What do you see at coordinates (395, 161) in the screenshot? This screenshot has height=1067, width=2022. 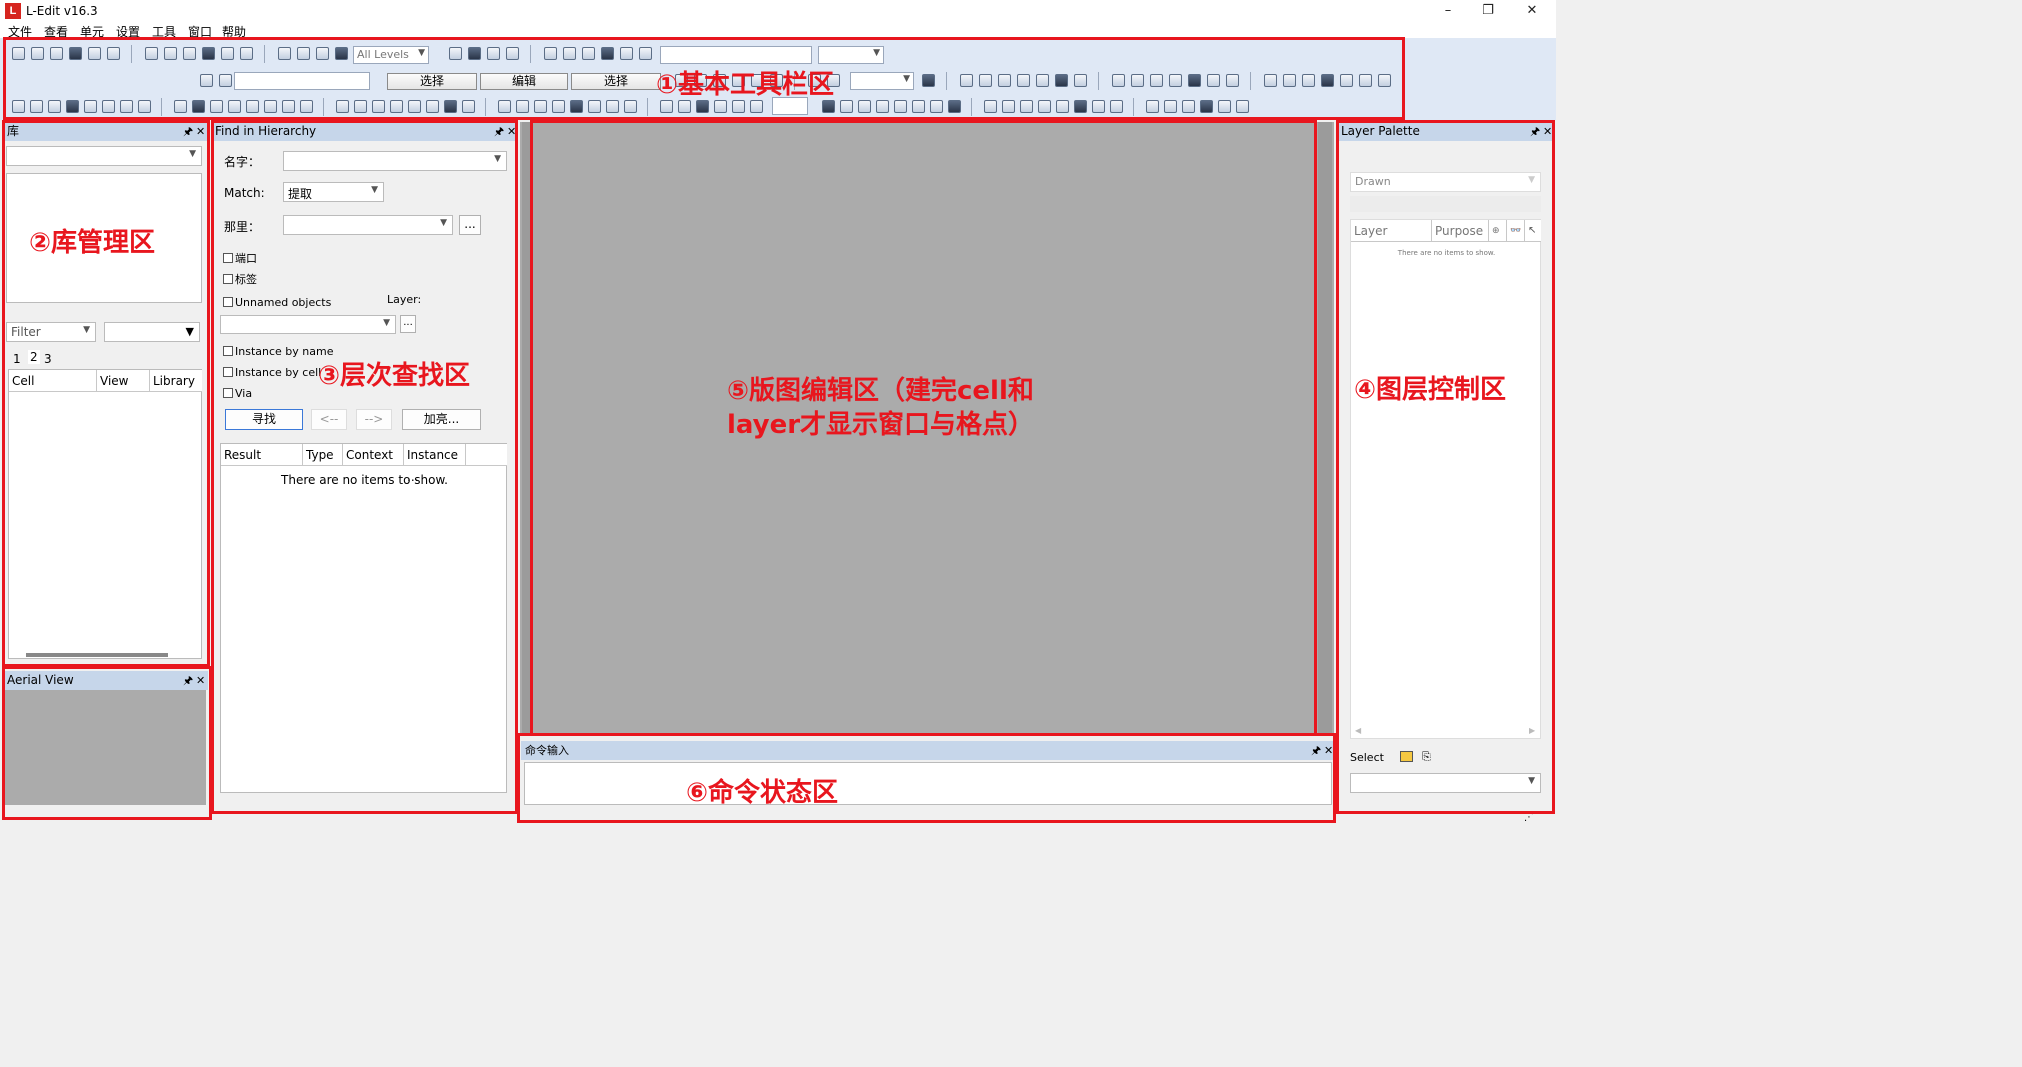 I see `name-combo: ▼` at bounding box center [395, 161].